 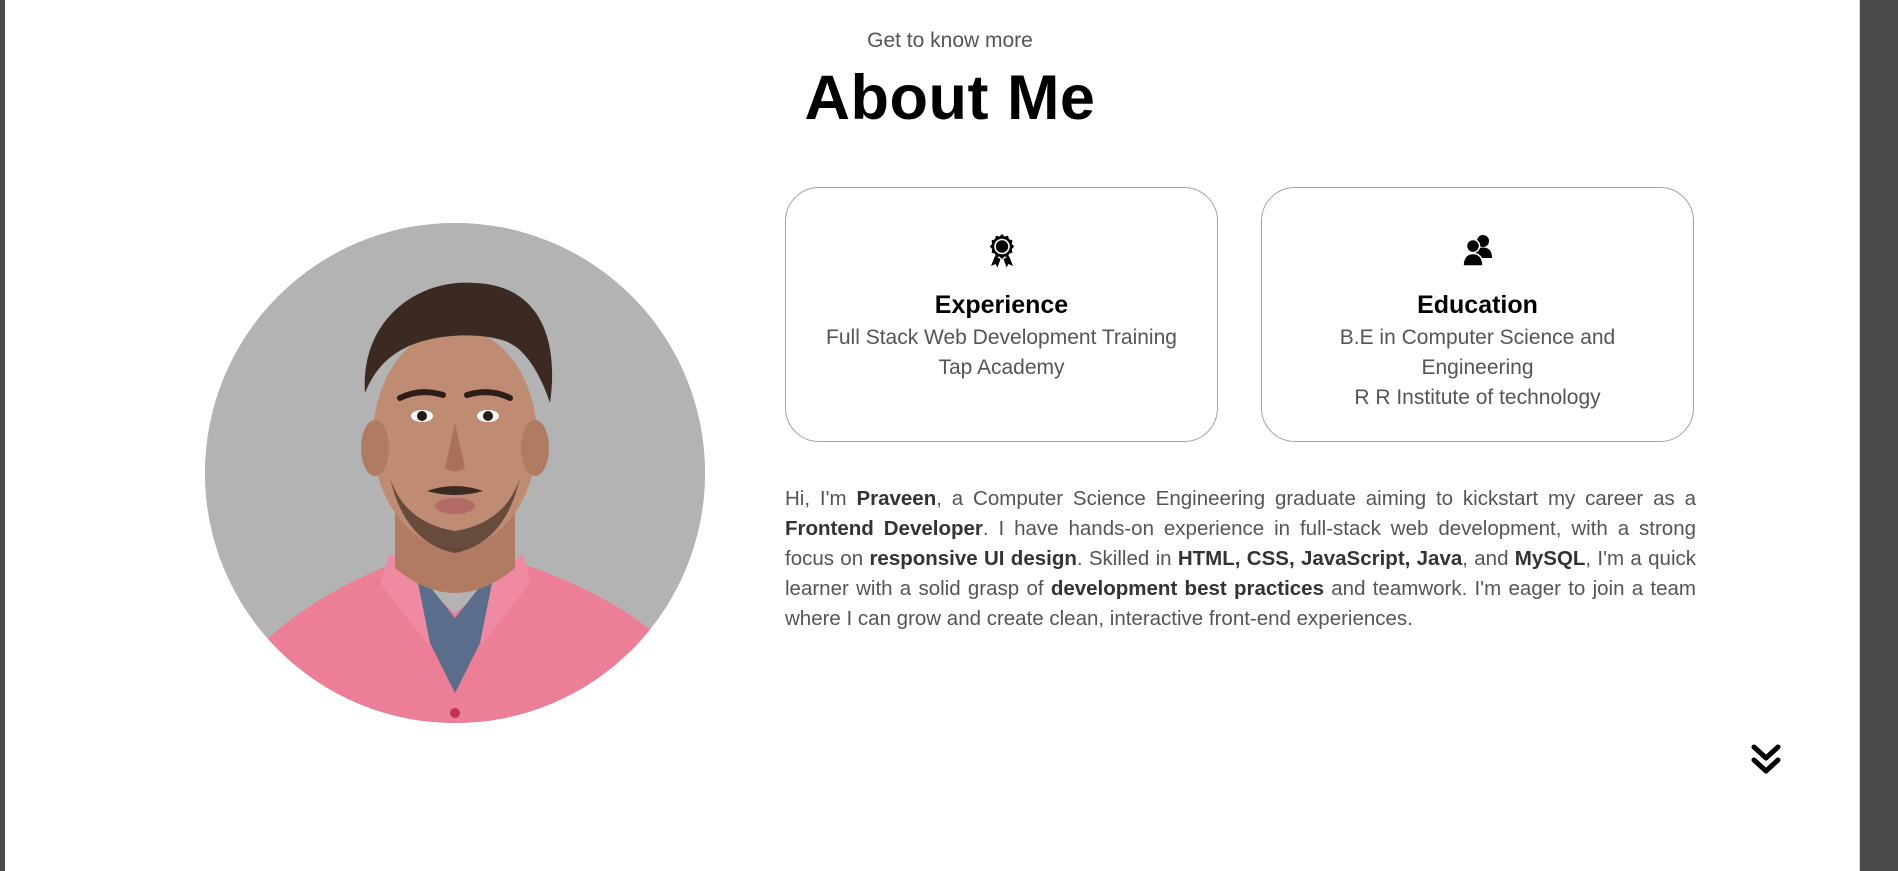 I want to click on section-title: About Me, so click(x=950, y=98).